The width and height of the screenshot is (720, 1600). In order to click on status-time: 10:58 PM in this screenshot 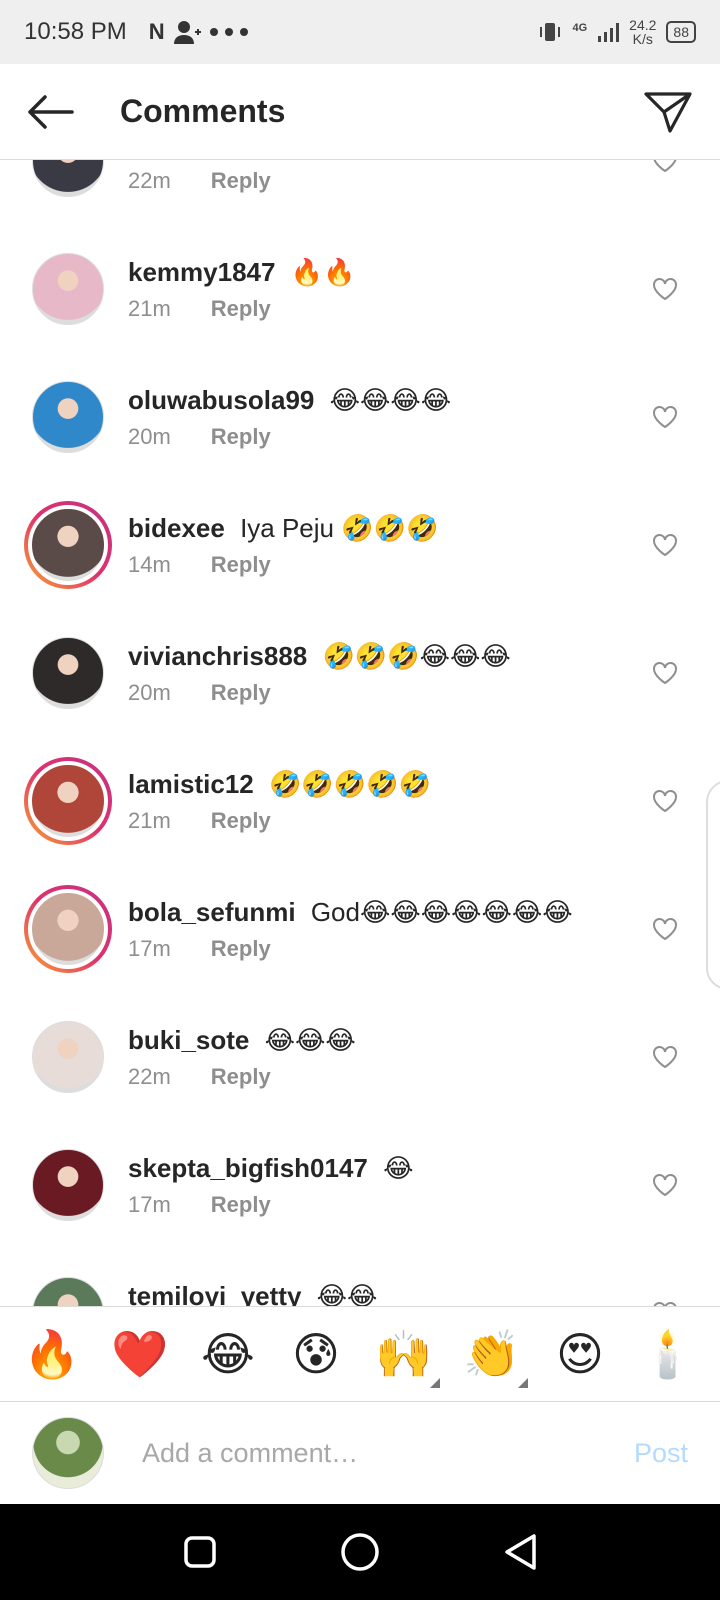, I will do `click(75, 31)`.